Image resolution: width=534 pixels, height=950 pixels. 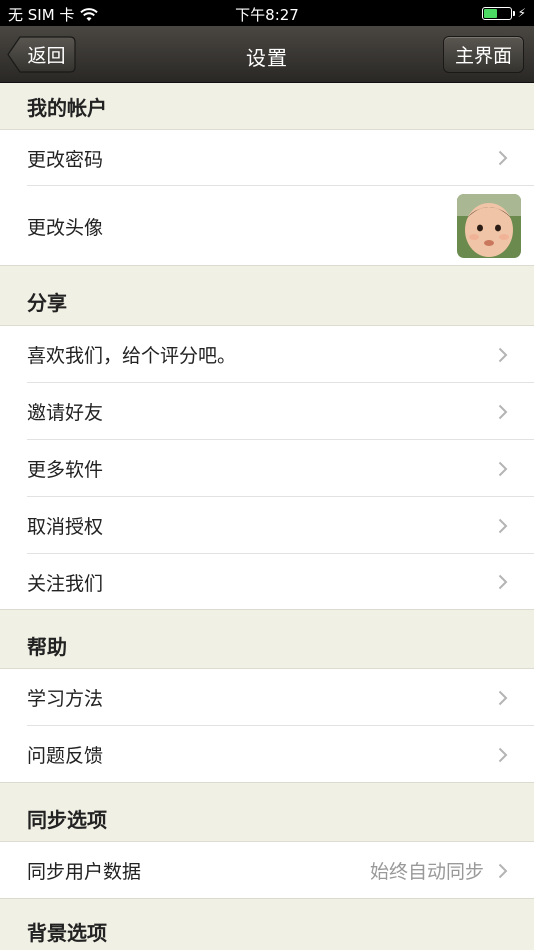 What do you see at coordinates (267, 812) in the screenshot?
I see `section-header-sync: 同步选项` at bounding box center [267, 812].